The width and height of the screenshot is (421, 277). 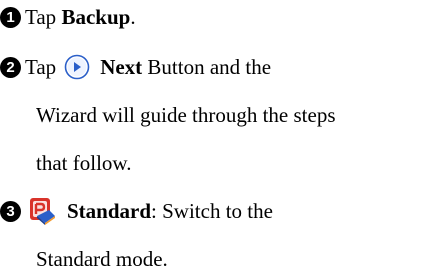 I want to click on step-number-1: 1, so click(x=10, y=17).